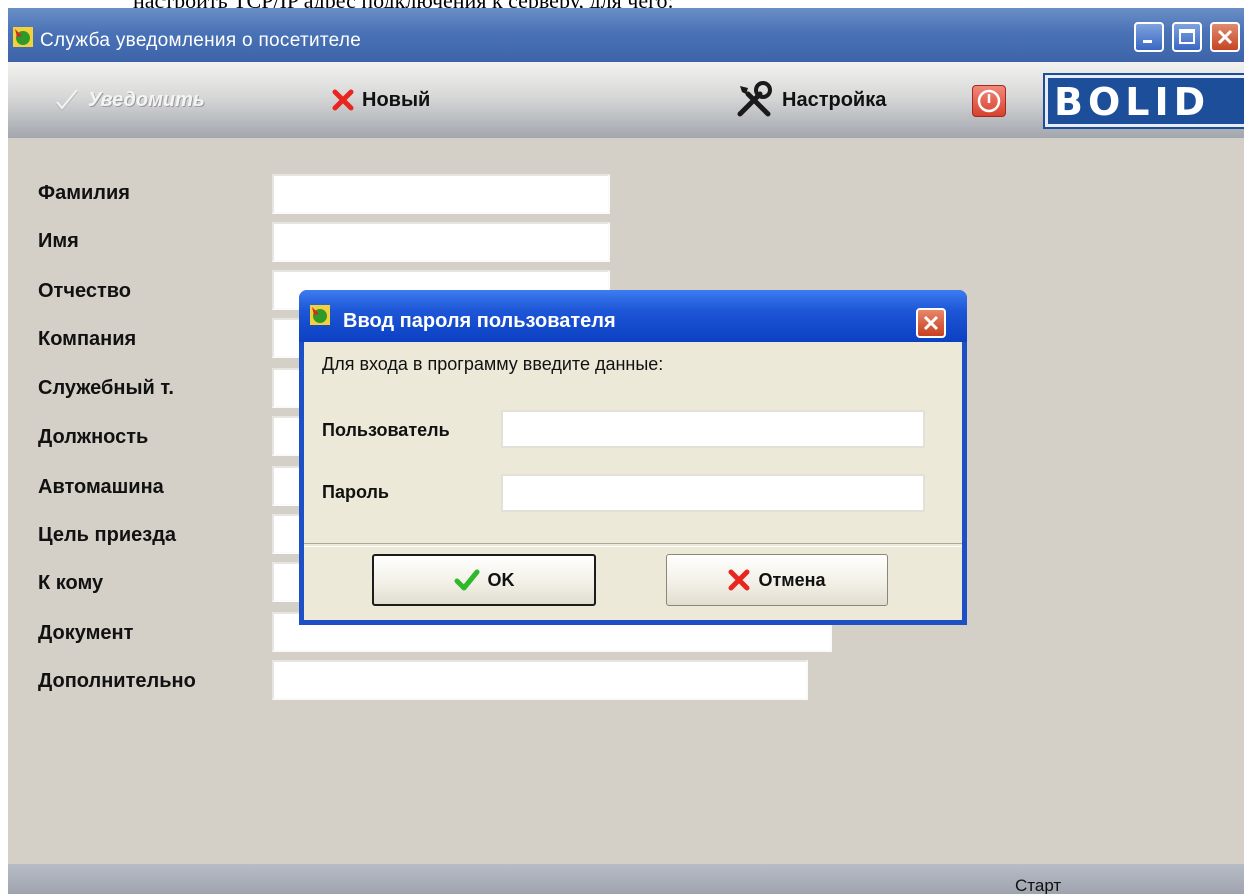 Image resolution: width=1244 pixels, height=894 pixels. Describe the element at coordinates (84, 193) in the screenshot. I see `label-last-name: Фамилия` at that location.